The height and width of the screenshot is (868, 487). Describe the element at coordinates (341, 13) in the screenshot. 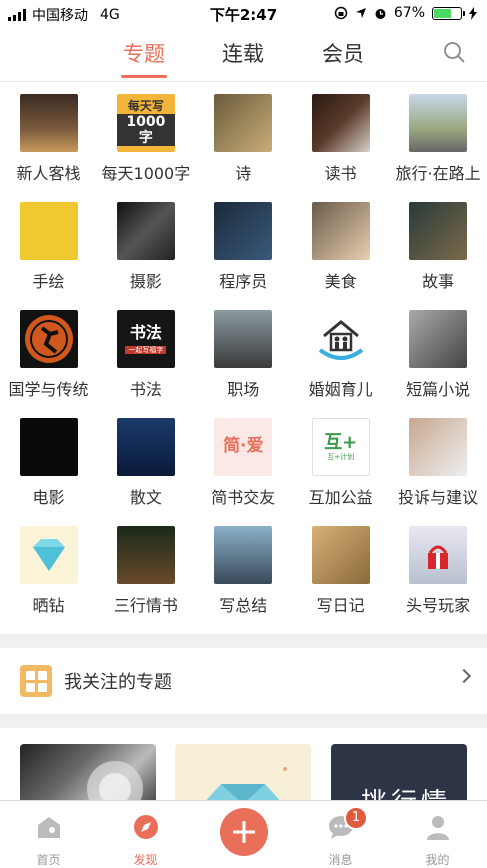

I see `lock-rotation-icon` at that location.